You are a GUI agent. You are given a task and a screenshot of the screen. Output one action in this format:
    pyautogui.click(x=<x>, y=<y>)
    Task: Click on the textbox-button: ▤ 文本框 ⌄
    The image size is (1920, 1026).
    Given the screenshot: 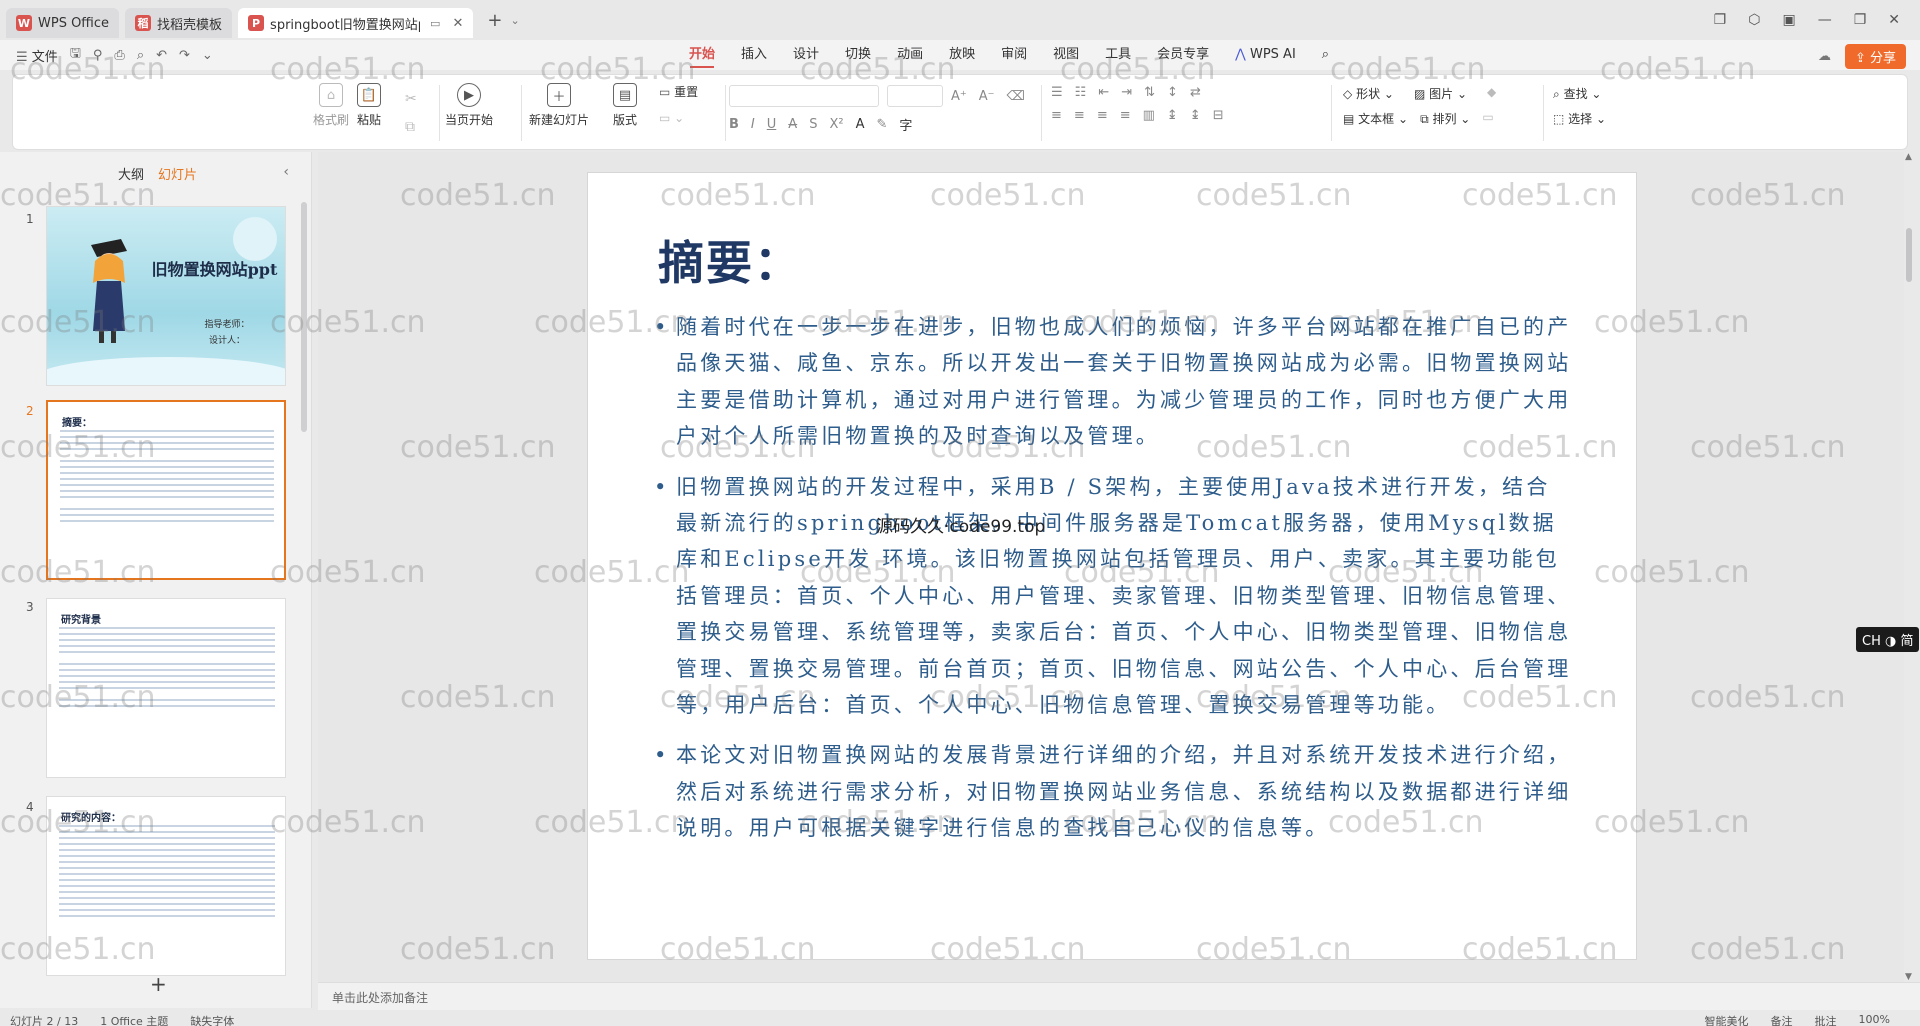 What is the action you would take?
    pyautogui.click(x=1375, y=118)
    